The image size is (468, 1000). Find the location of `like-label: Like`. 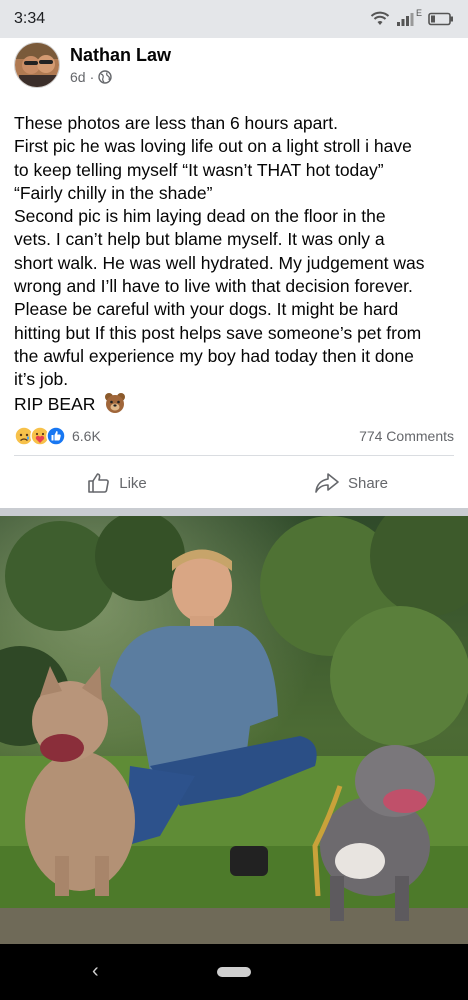

like-label: Like is located at coordinates (133, 483).